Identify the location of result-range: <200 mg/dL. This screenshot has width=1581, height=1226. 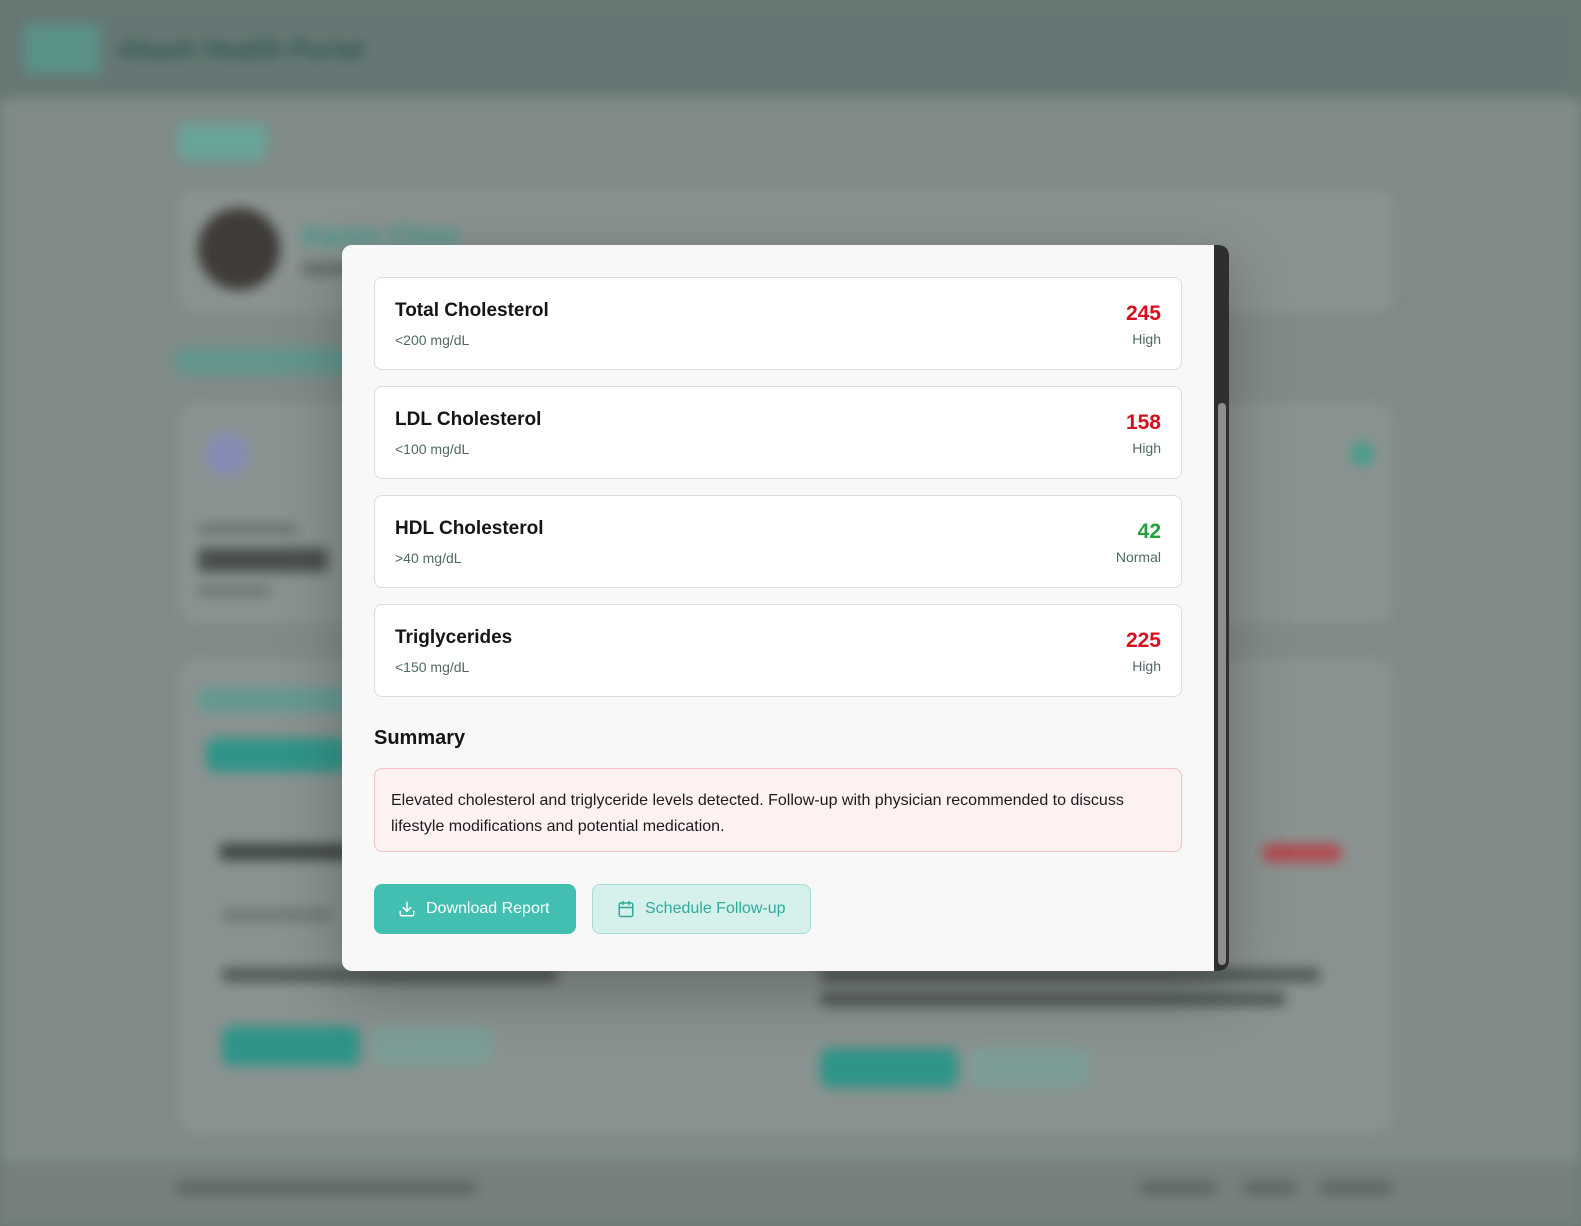
(432, 340).